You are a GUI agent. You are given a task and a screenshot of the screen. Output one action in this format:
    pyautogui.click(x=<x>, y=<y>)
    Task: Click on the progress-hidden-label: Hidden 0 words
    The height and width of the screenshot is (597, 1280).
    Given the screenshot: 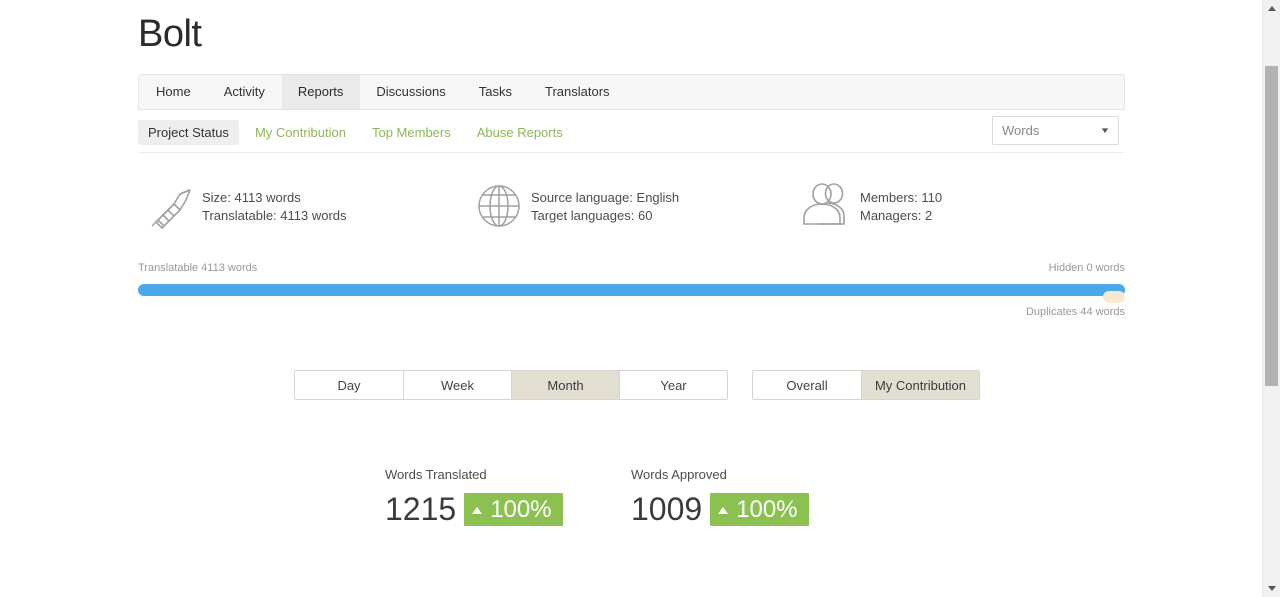 What is the action you would take?
    pyautogui.click(x=1086, y=268)
    